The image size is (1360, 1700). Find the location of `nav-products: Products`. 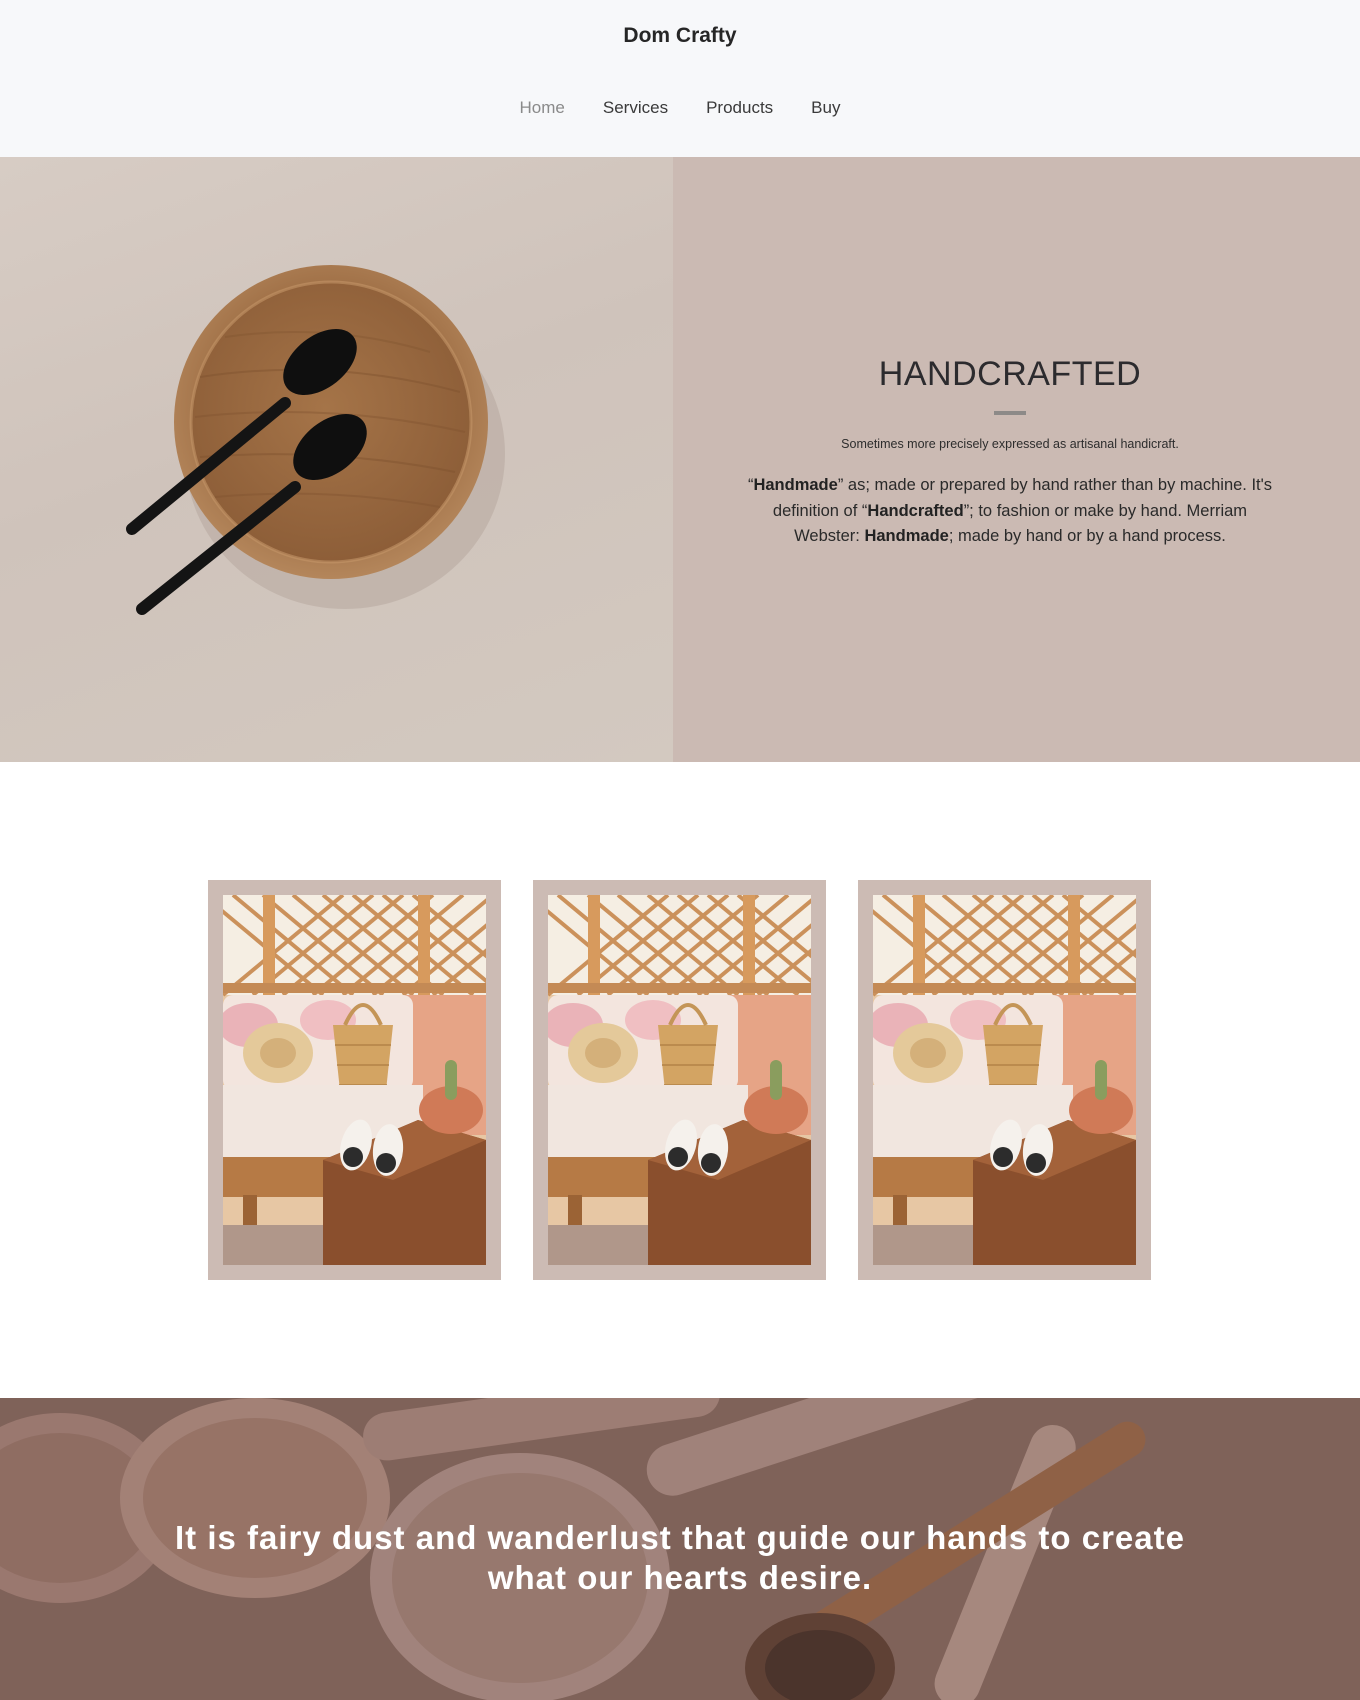

nav-products: Products is located at coordinates (739, 108).